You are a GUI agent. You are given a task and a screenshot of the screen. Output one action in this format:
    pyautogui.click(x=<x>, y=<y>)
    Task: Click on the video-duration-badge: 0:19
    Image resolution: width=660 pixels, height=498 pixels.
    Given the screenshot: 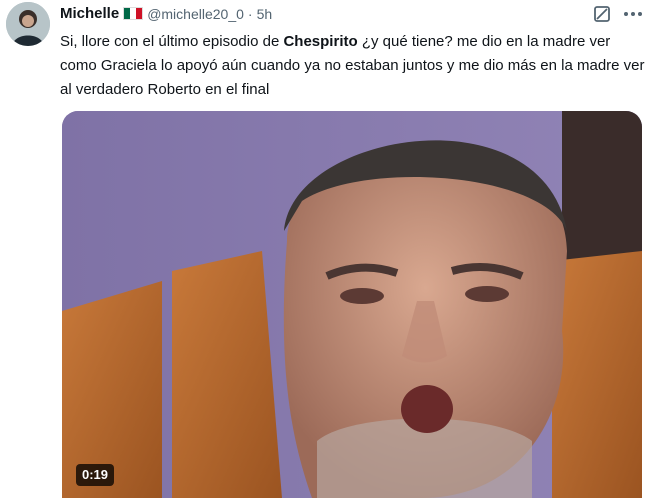 What is the action you would take?
    pyautogui.click(x=95, y=475)
    